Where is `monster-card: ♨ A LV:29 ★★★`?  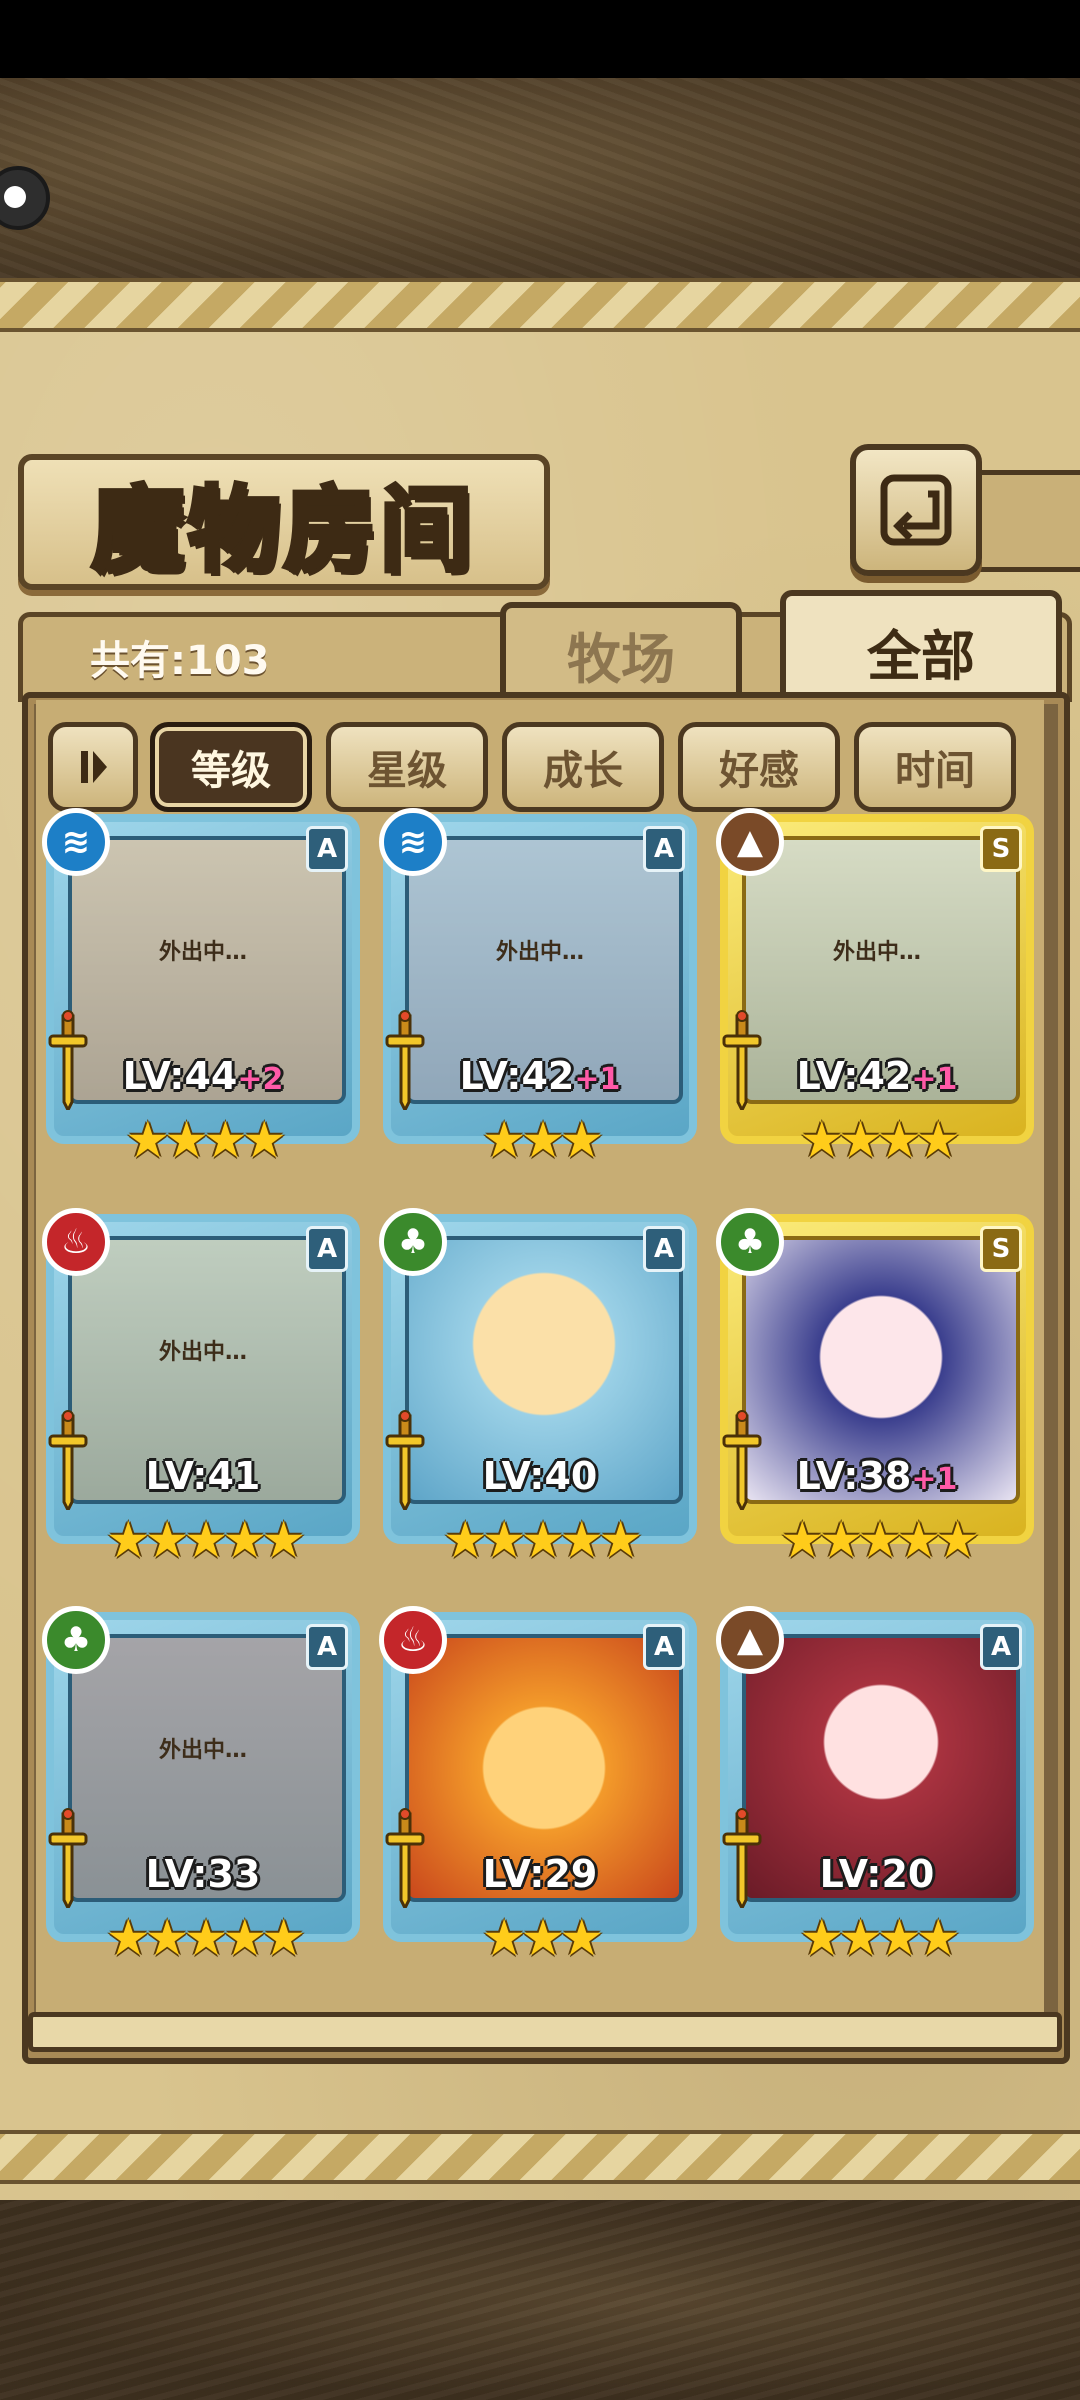
monster-card: ♨ A LV:29 ★★★ is located at coordinates (538, 1790).